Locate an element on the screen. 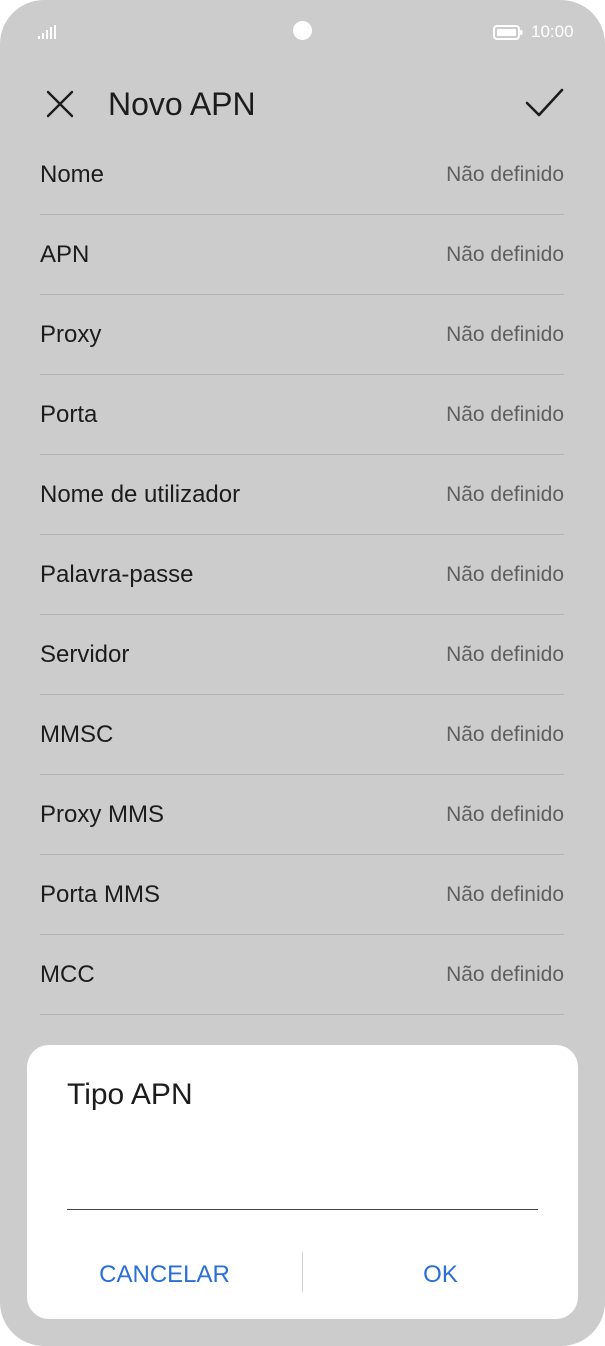  field-row-proxy: Proxy Não definido is located at coordinates (302, 335).